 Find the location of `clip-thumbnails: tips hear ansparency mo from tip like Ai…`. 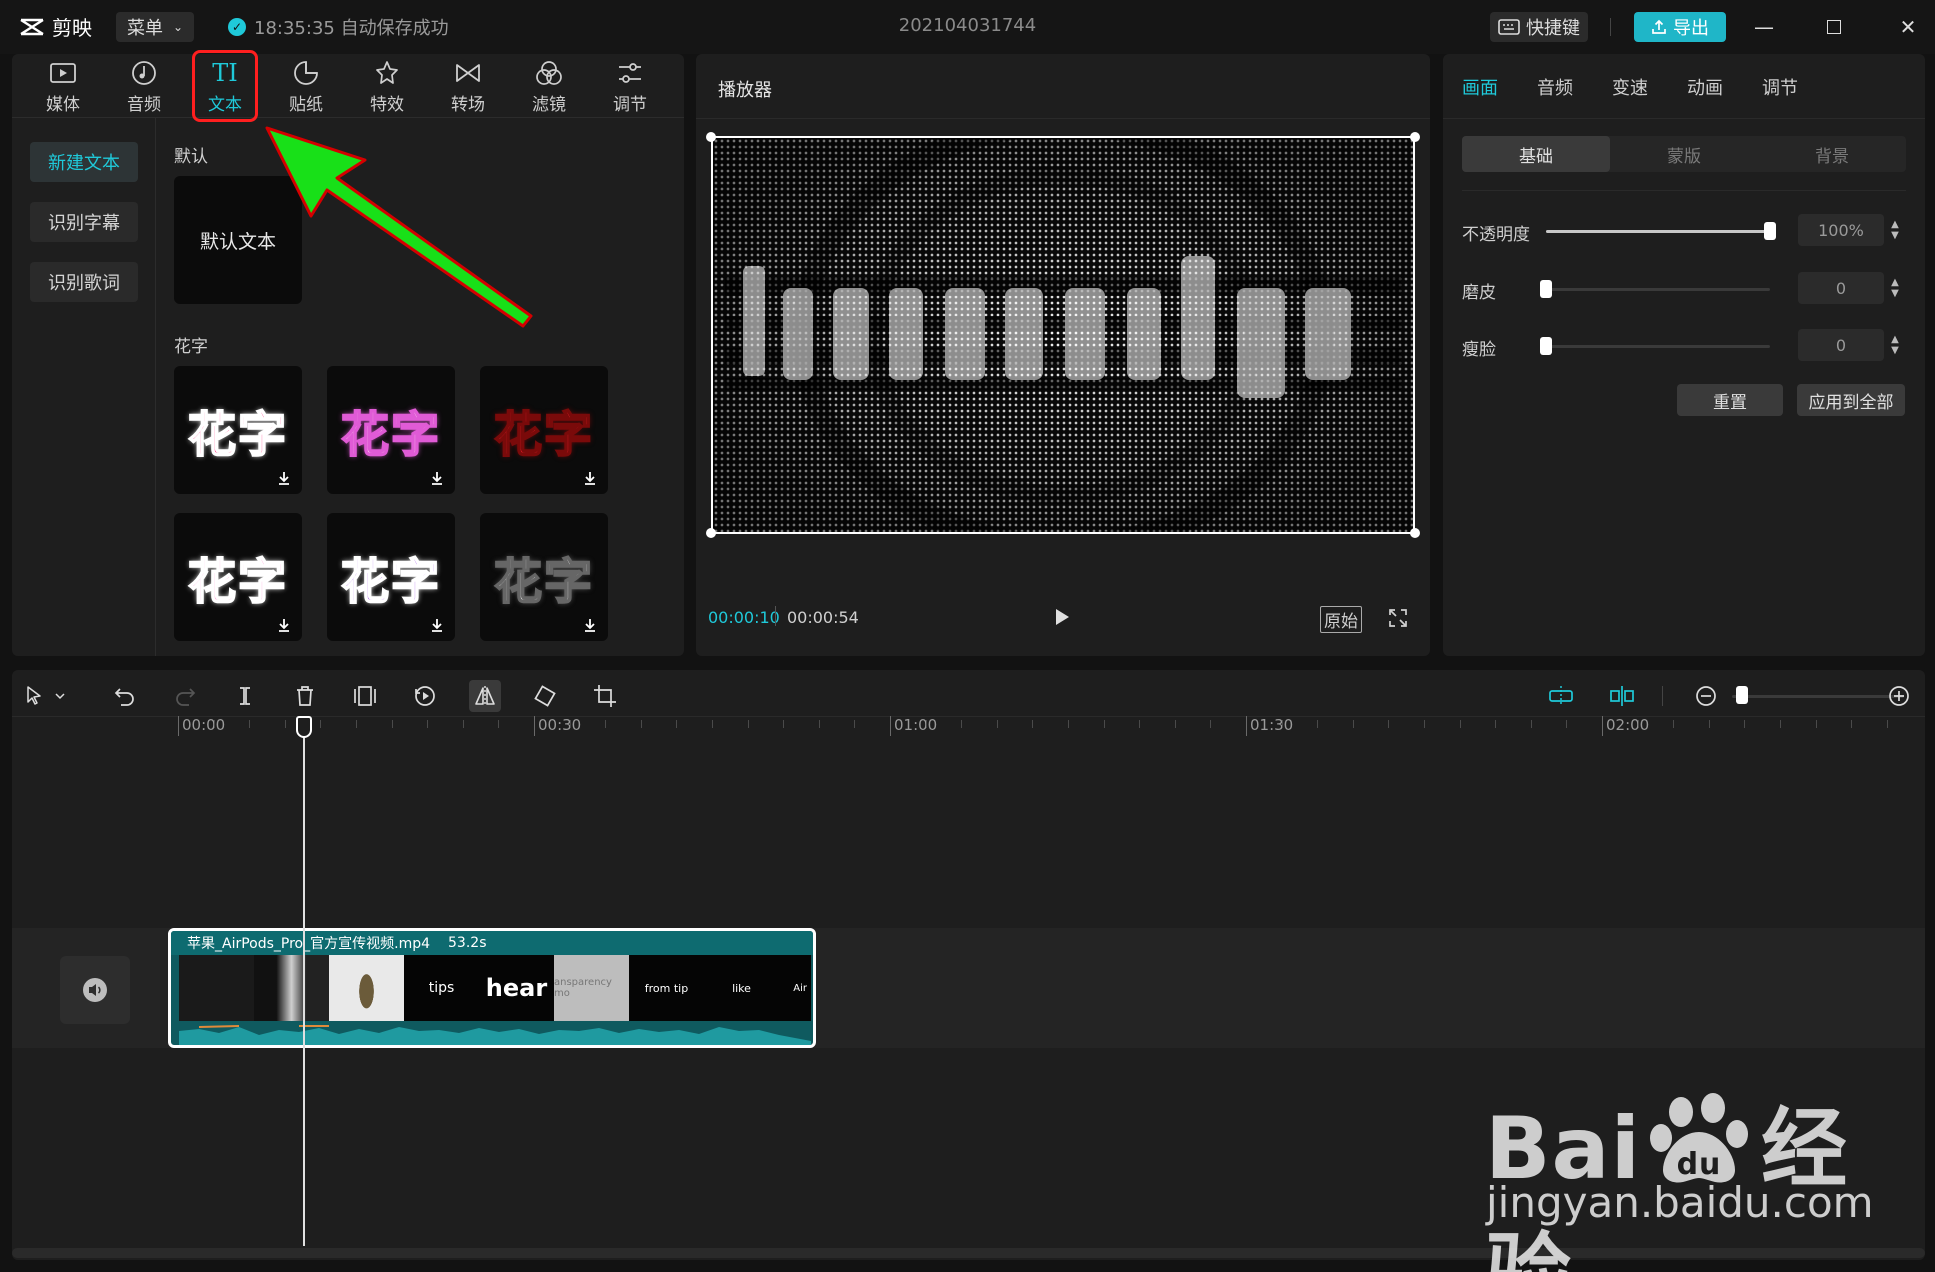

clip-thumbnails: tips hear ansparency mo from tip like Ai… is located at coordinates (495, 988).